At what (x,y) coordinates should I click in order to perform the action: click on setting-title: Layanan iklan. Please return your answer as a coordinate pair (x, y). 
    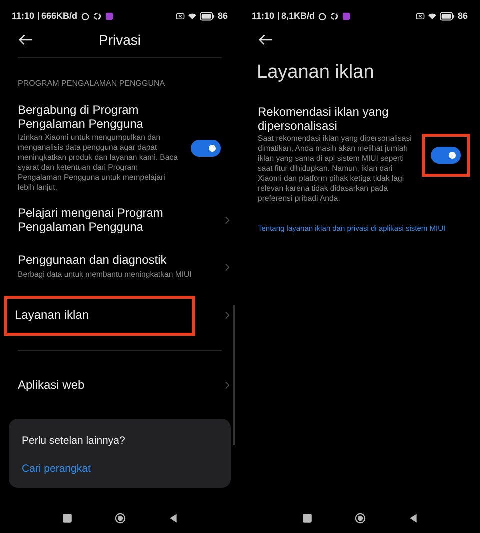
    Looking at the image, I should click on (99, 315).